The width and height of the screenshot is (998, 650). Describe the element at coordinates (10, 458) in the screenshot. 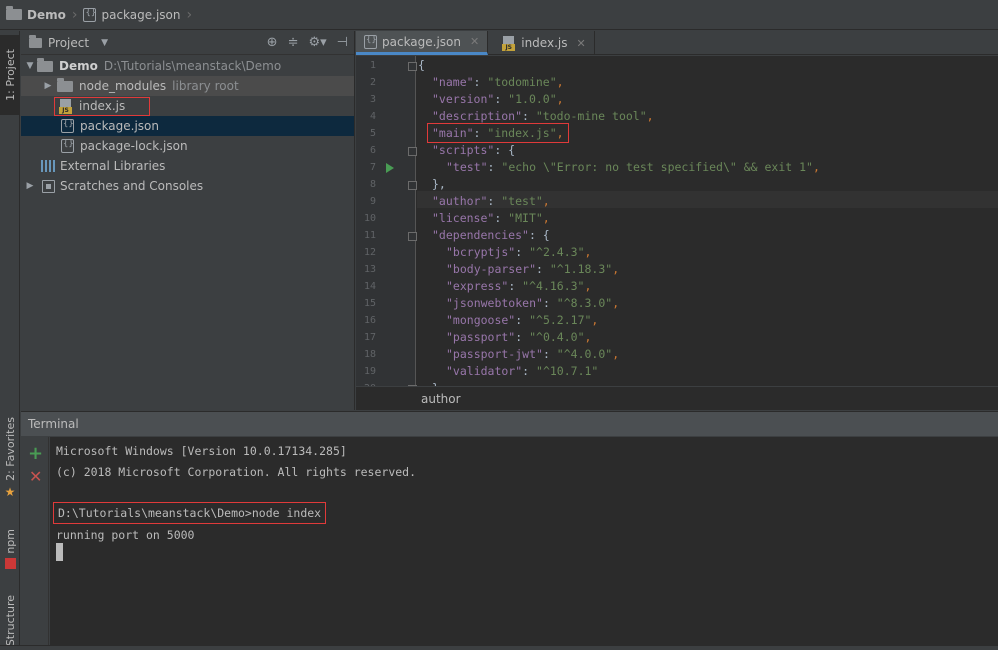

I see `tool-tab-favorites: 2: Favorites ★` at that location.